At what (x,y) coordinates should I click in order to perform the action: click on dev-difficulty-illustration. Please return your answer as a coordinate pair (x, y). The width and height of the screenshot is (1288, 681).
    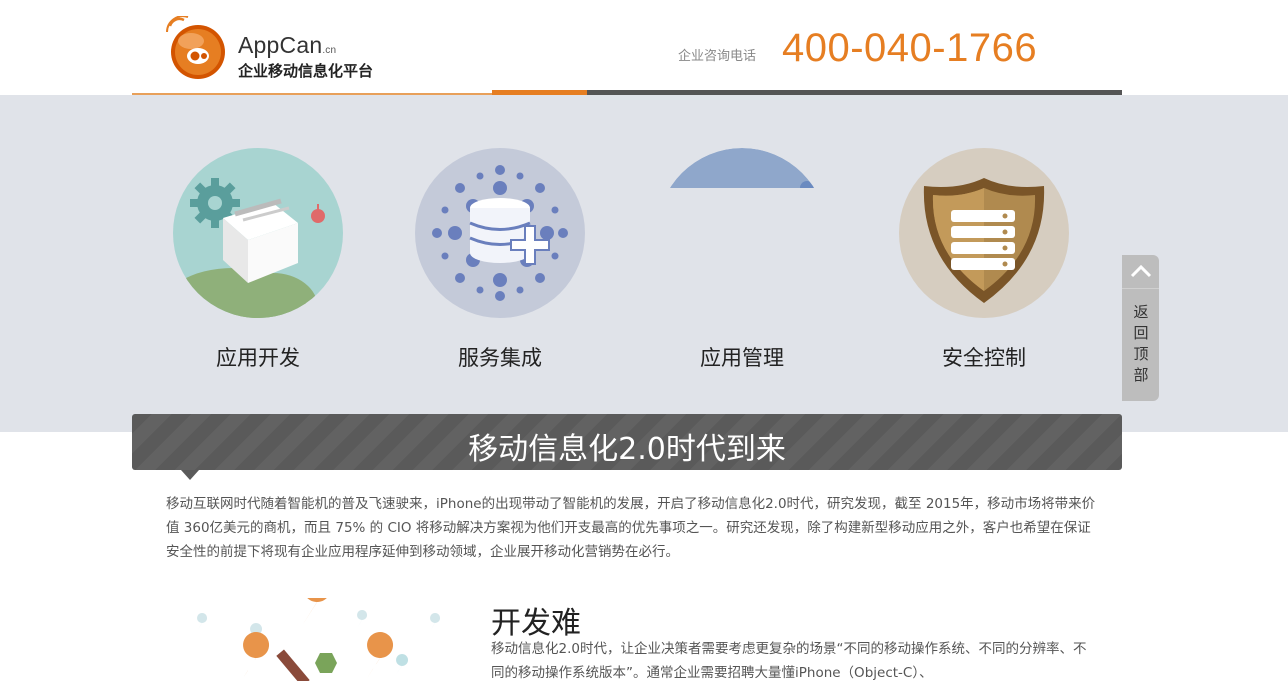
    Looking at the image, I should click on (325, 639).